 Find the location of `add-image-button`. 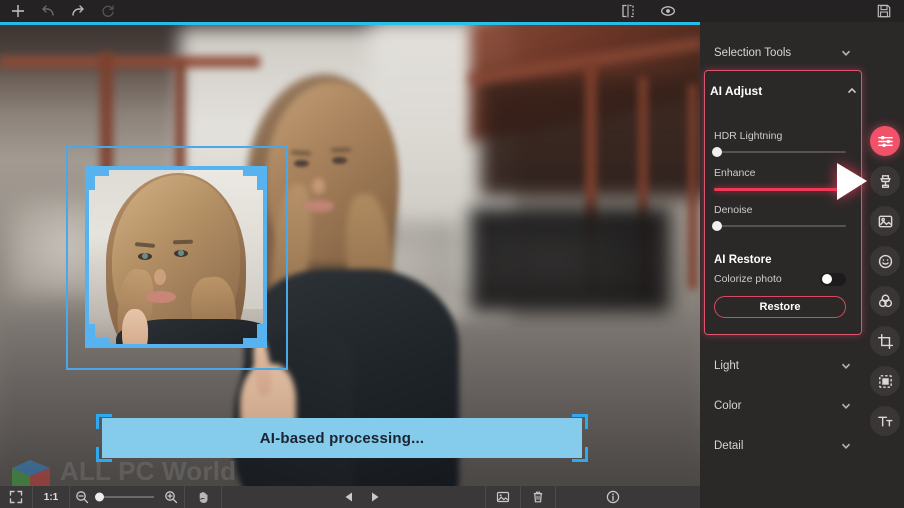

add-image-button is located at coordinates (503, 497).